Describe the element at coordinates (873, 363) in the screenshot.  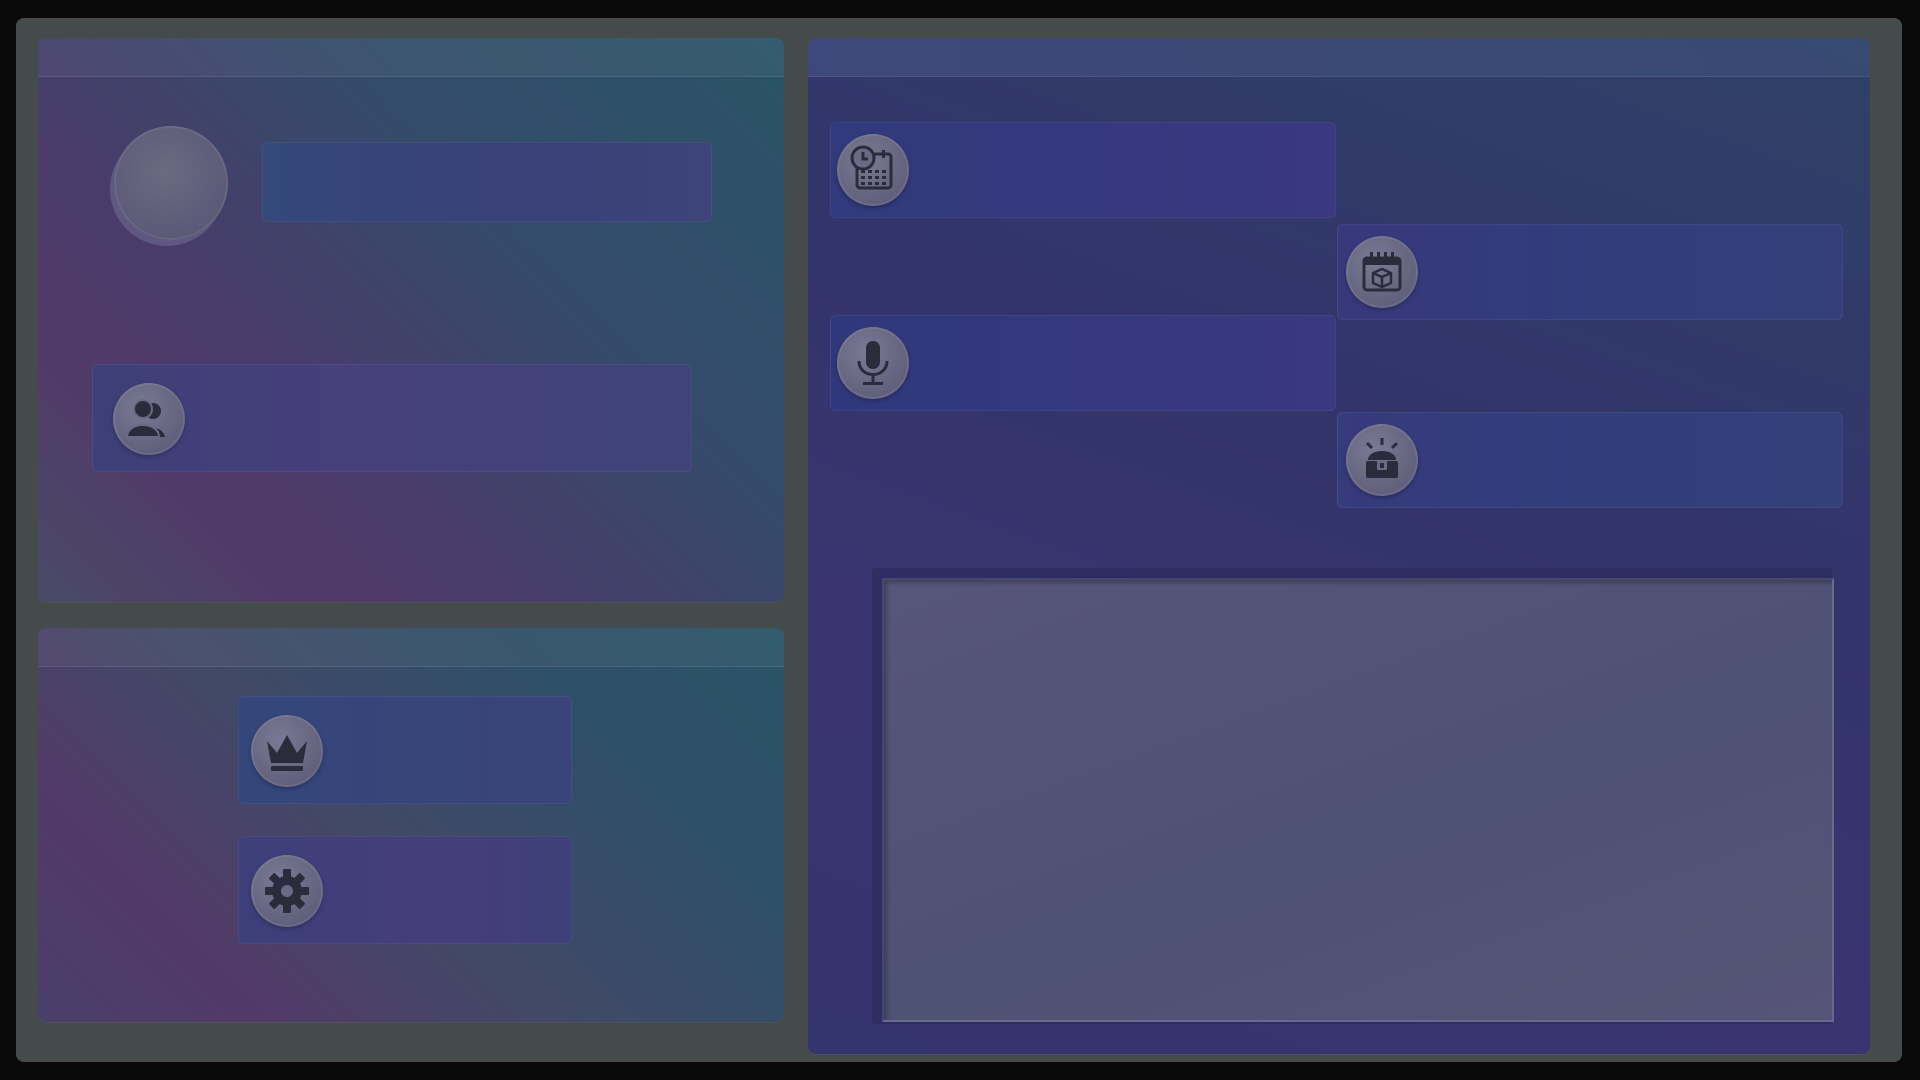
I see `microphone-icon` at that location.